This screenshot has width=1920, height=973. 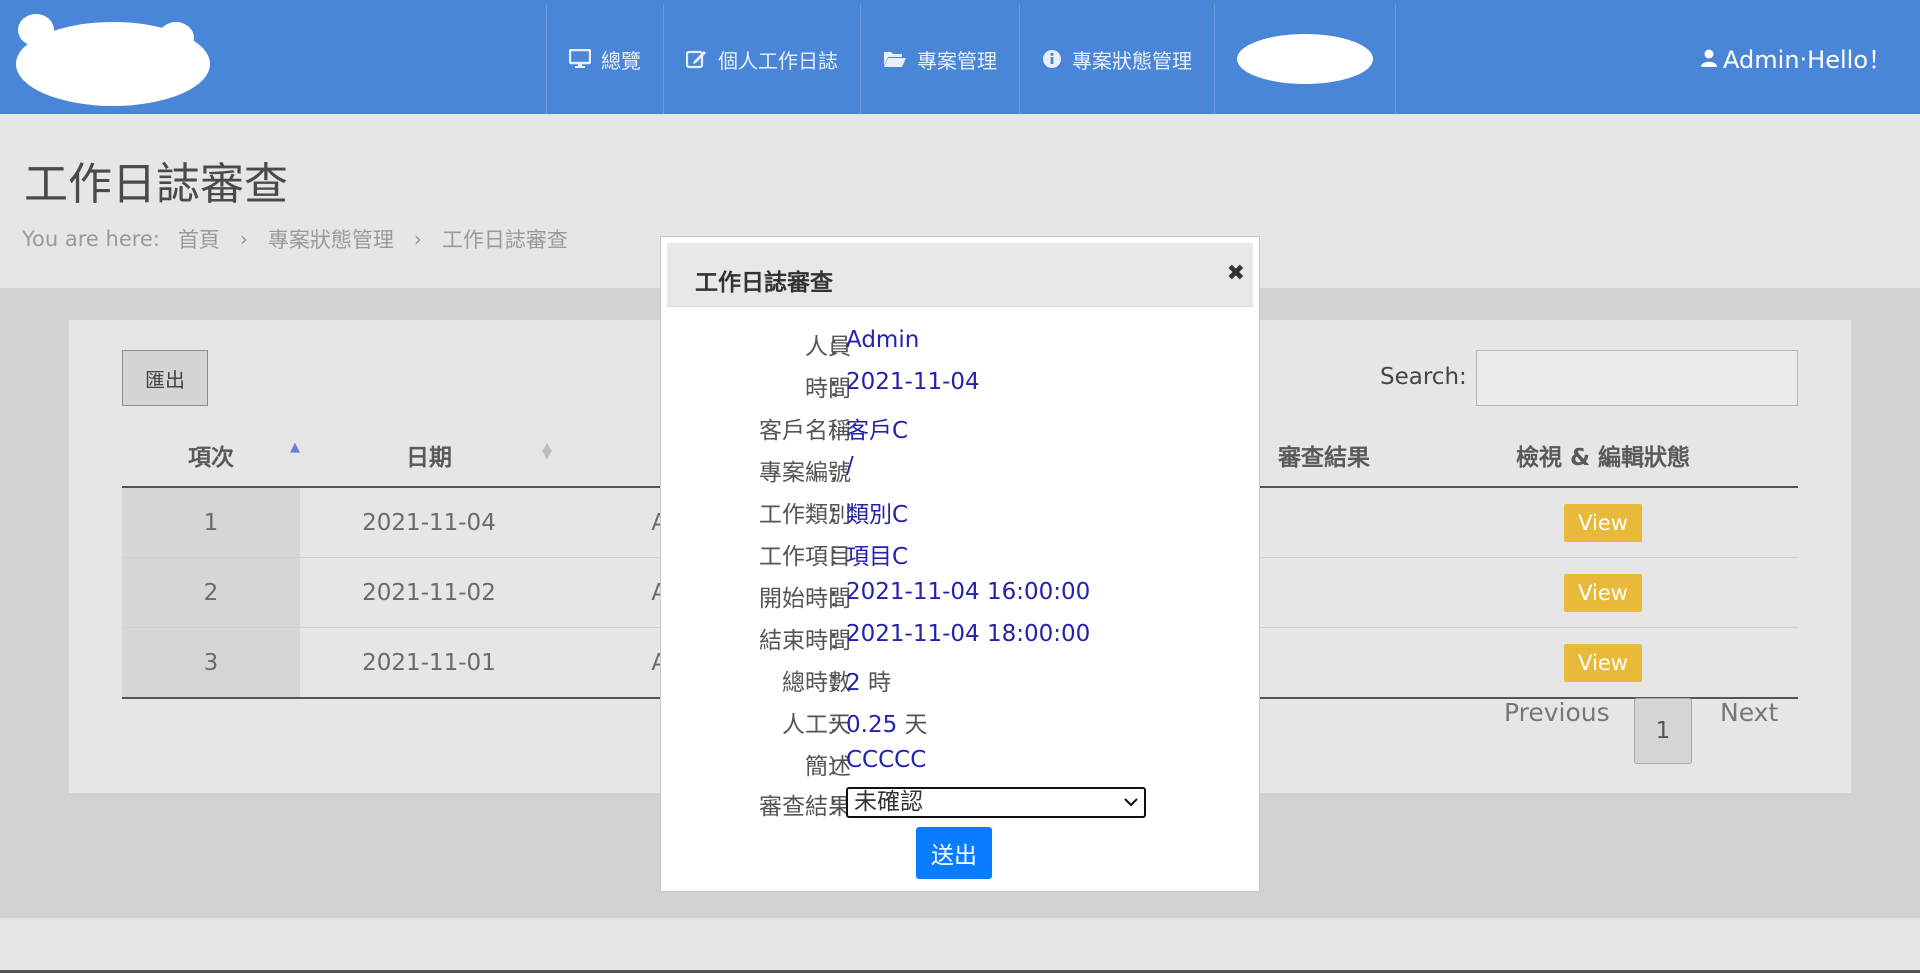 I want to click on user-greeting-label: Admin‧Hello！, so click(x=1807, y=60).